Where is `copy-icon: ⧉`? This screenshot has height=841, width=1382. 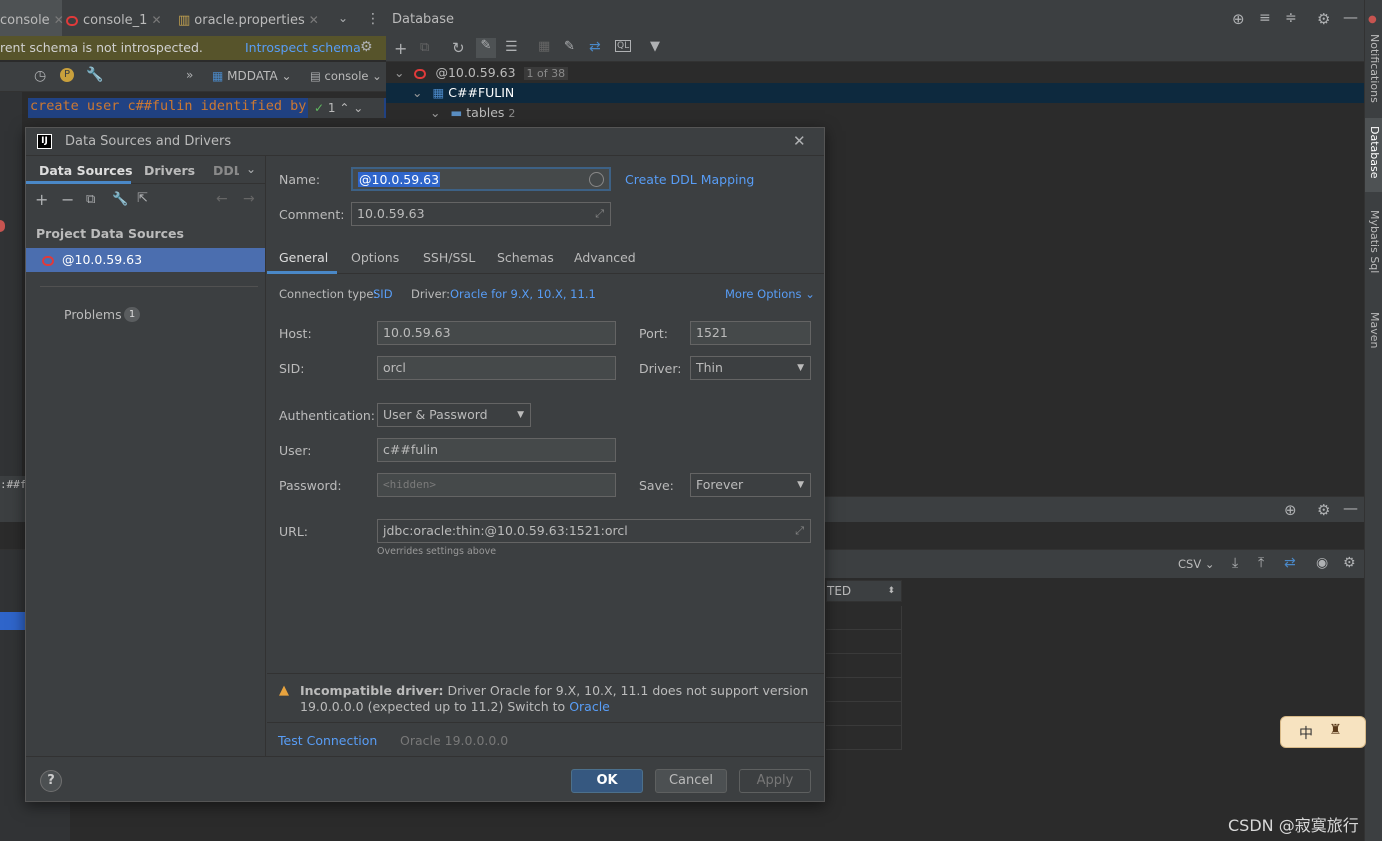 copy-icon: ⧉ is located at coordinates (424, 47).